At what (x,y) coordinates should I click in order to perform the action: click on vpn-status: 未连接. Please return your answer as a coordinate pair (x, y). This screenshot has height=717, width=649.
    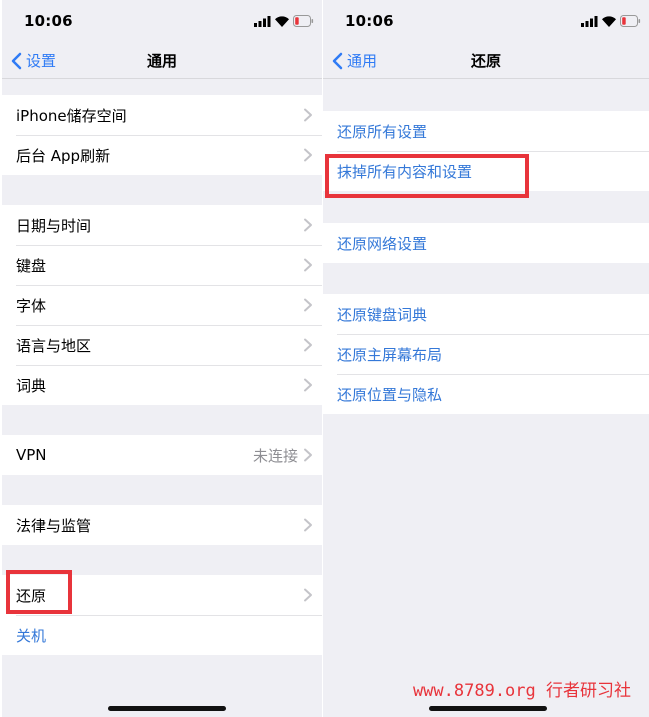
    Looking at the image, I should click on (275, 455).